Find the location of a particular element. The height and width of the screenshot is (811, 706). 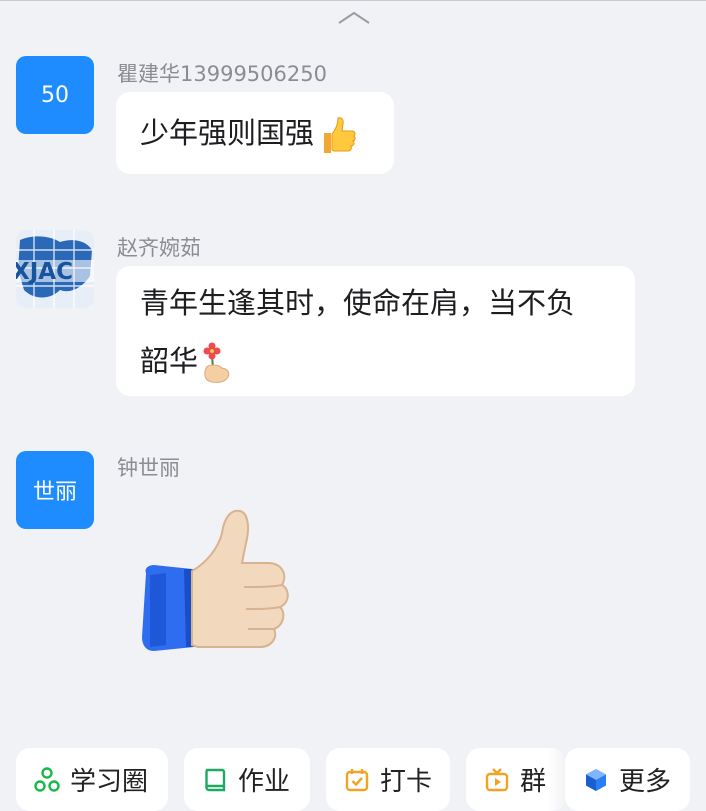

xjac-logo-icon: XJAC is located at coordinates (55, 269).